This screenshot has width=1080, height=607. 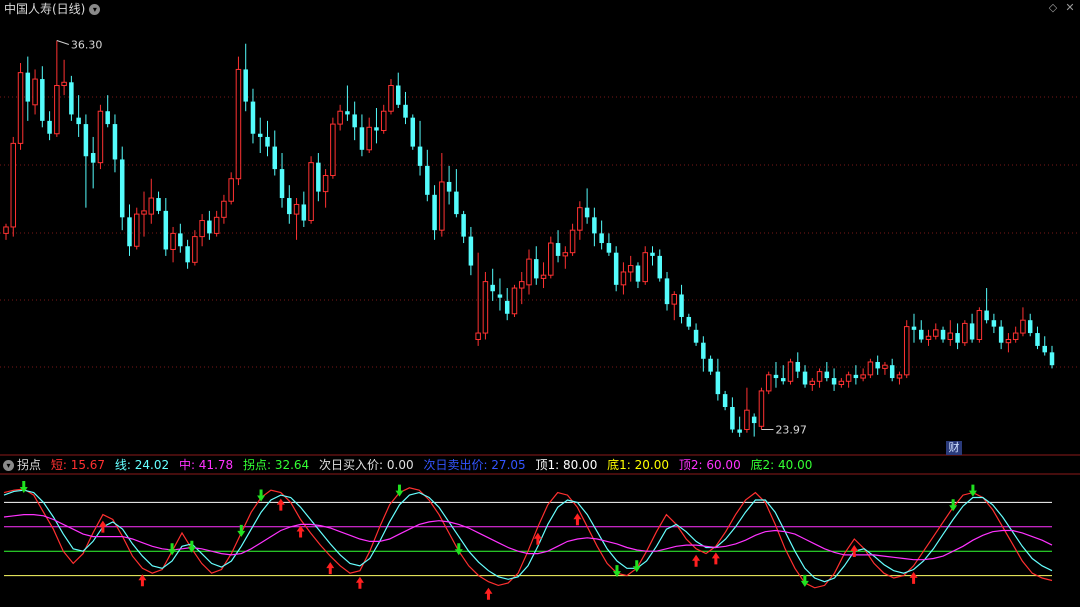 I want to click on indicator-buy-price: 次日买入价: 0.00, so click(x=366, y=465).